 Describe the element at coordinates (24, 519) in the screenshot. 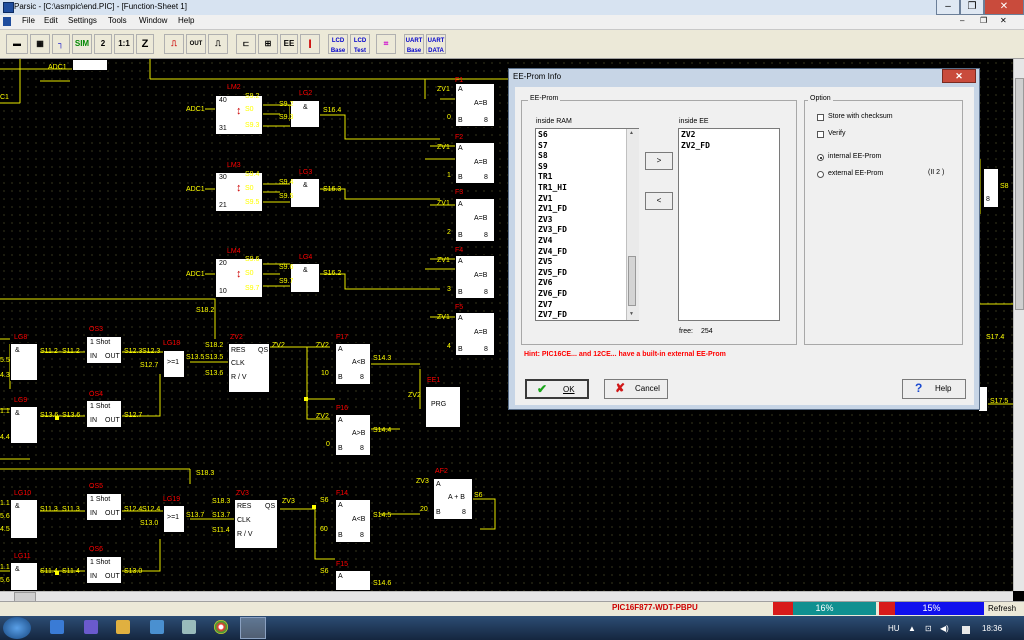

I see `lg10-and-gate: &` at that location.